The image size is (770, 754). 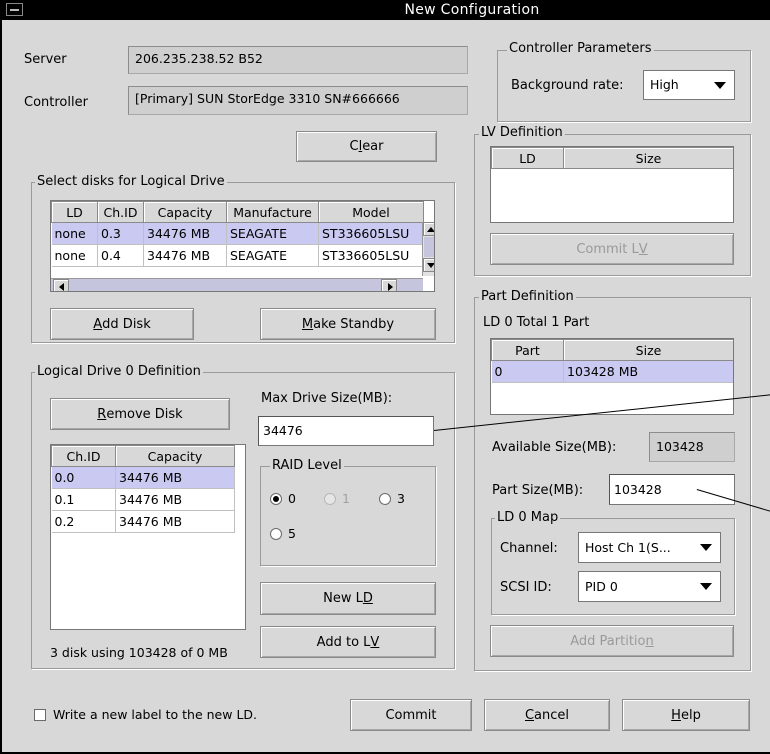 What do you see at coordinates (61, 285) in the screenshot?
I see `scroll-left-icon` at bounding box center [61, 285].